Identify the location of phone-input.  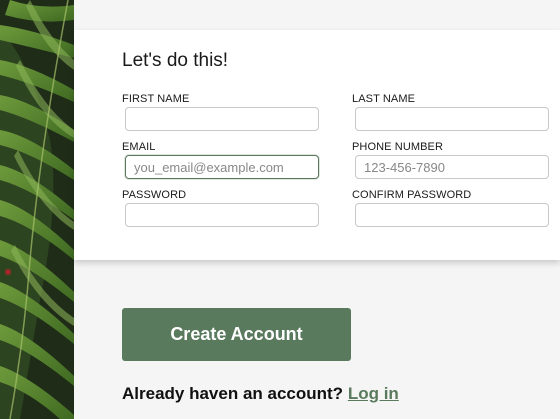
(452, 167).